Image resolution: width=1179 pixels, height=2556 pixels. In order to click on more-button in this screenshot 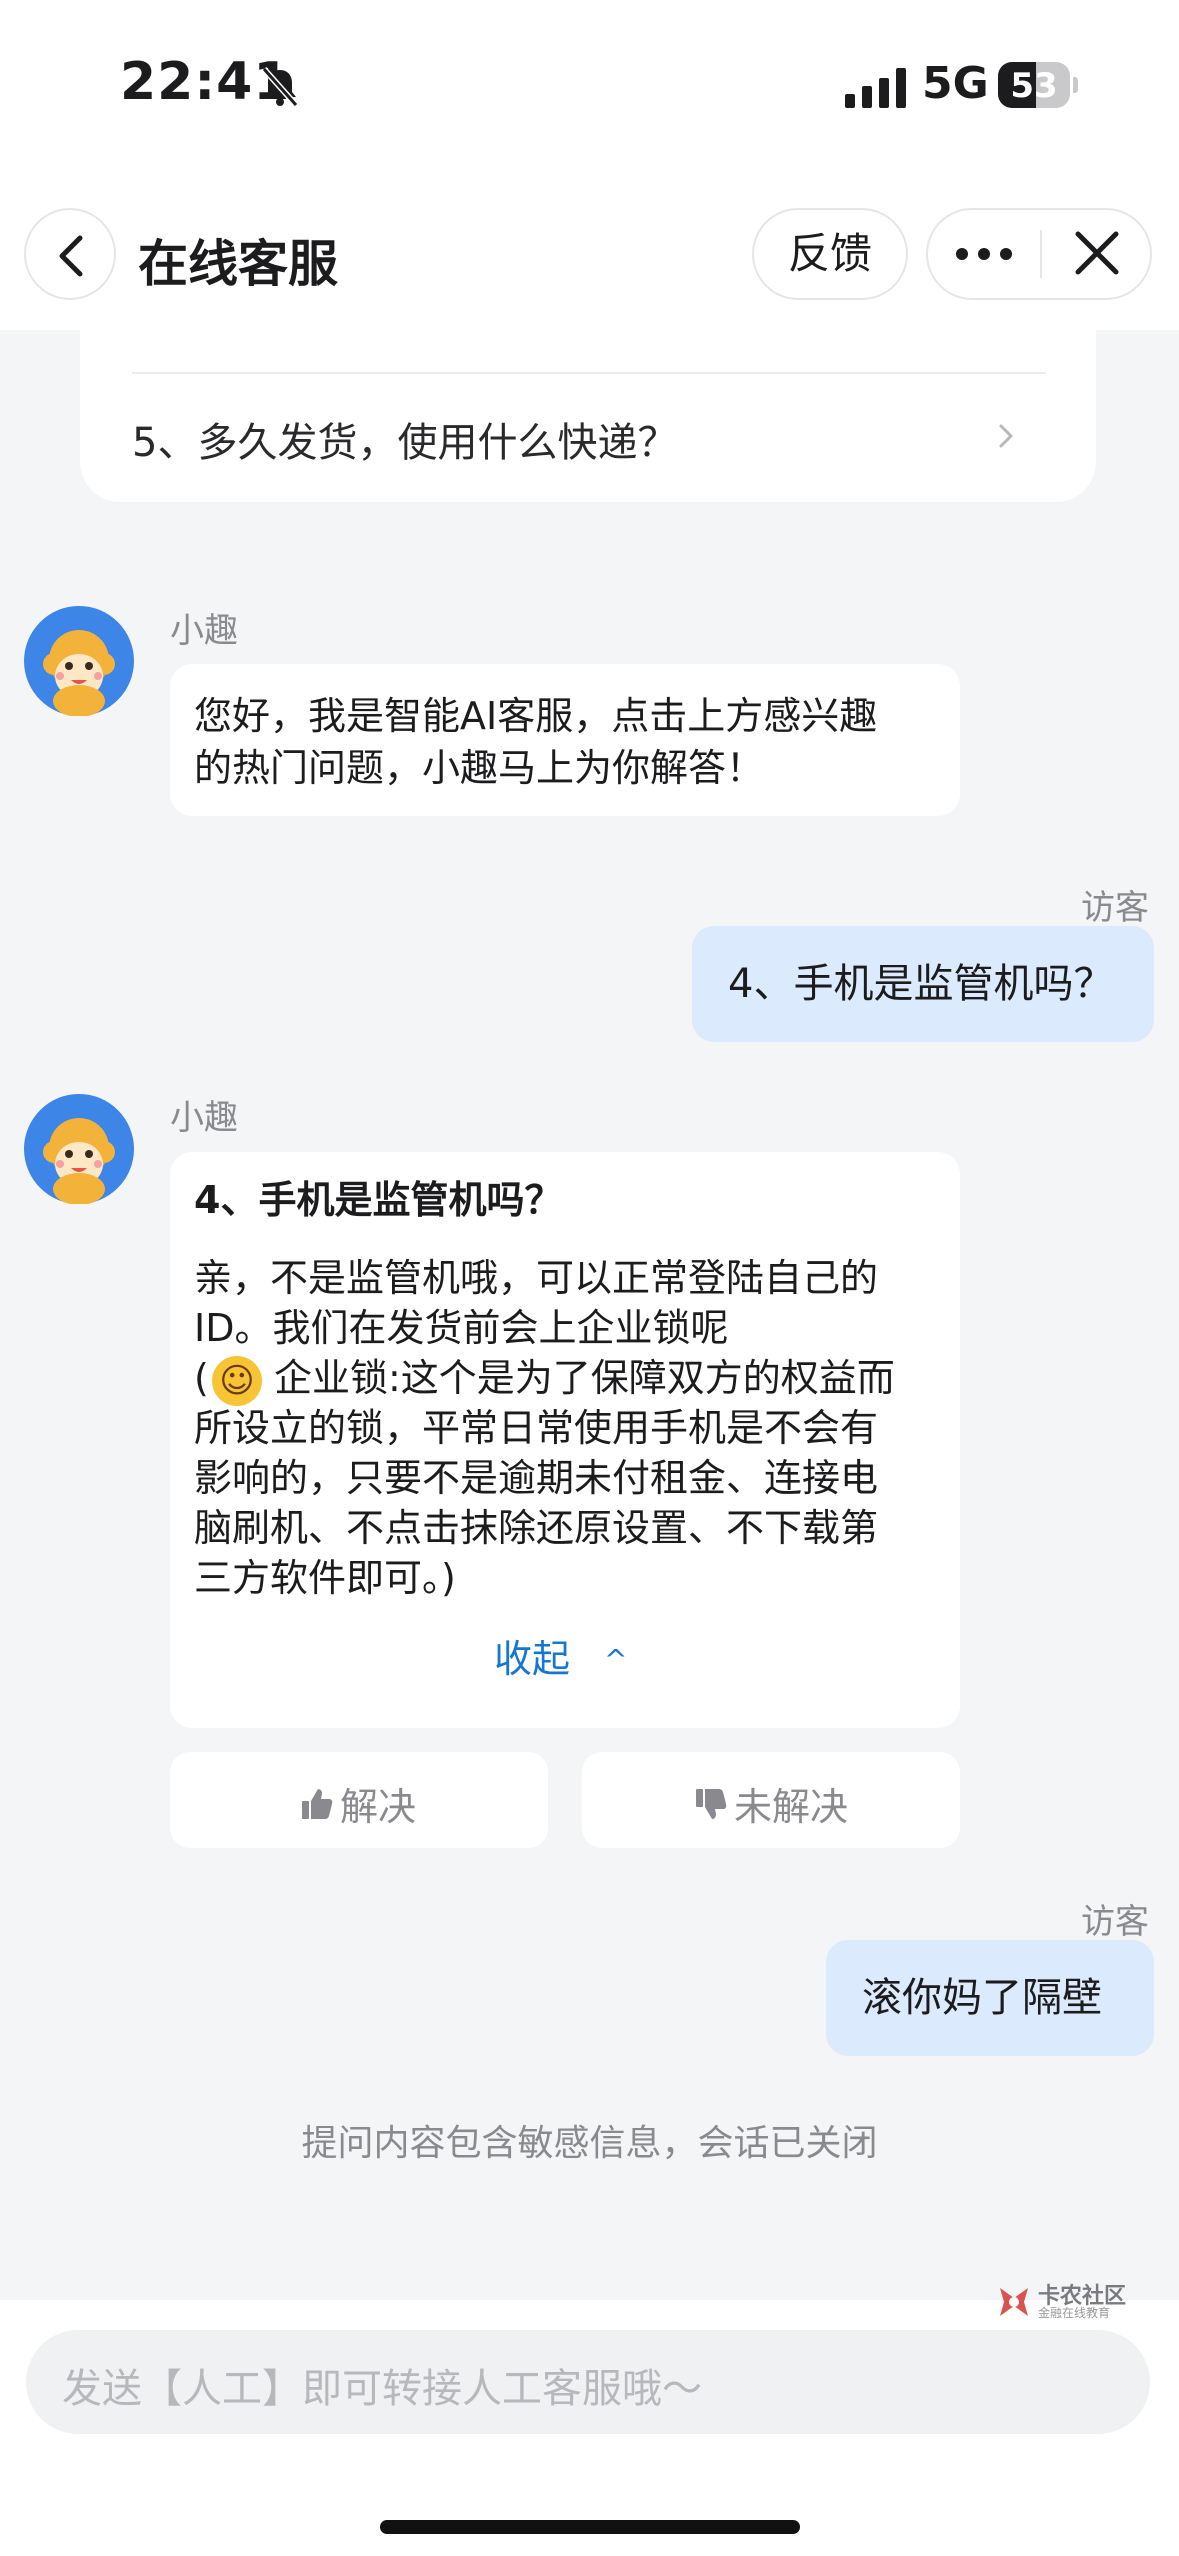, I will do `click(984, 254)`.